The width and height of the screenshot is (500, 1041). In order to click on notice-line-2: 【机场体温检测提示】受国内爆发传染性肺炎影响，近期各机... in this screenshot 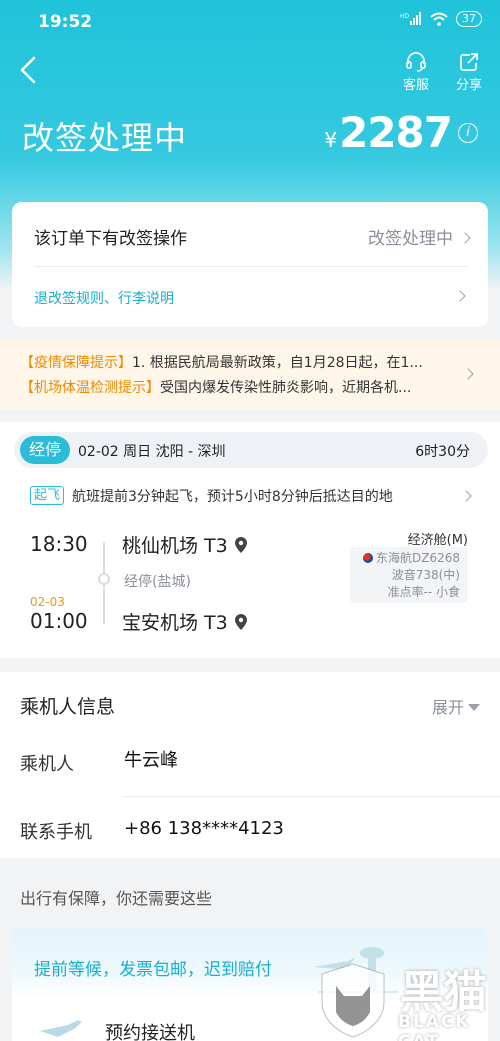, I will do `click(235, 387)`.